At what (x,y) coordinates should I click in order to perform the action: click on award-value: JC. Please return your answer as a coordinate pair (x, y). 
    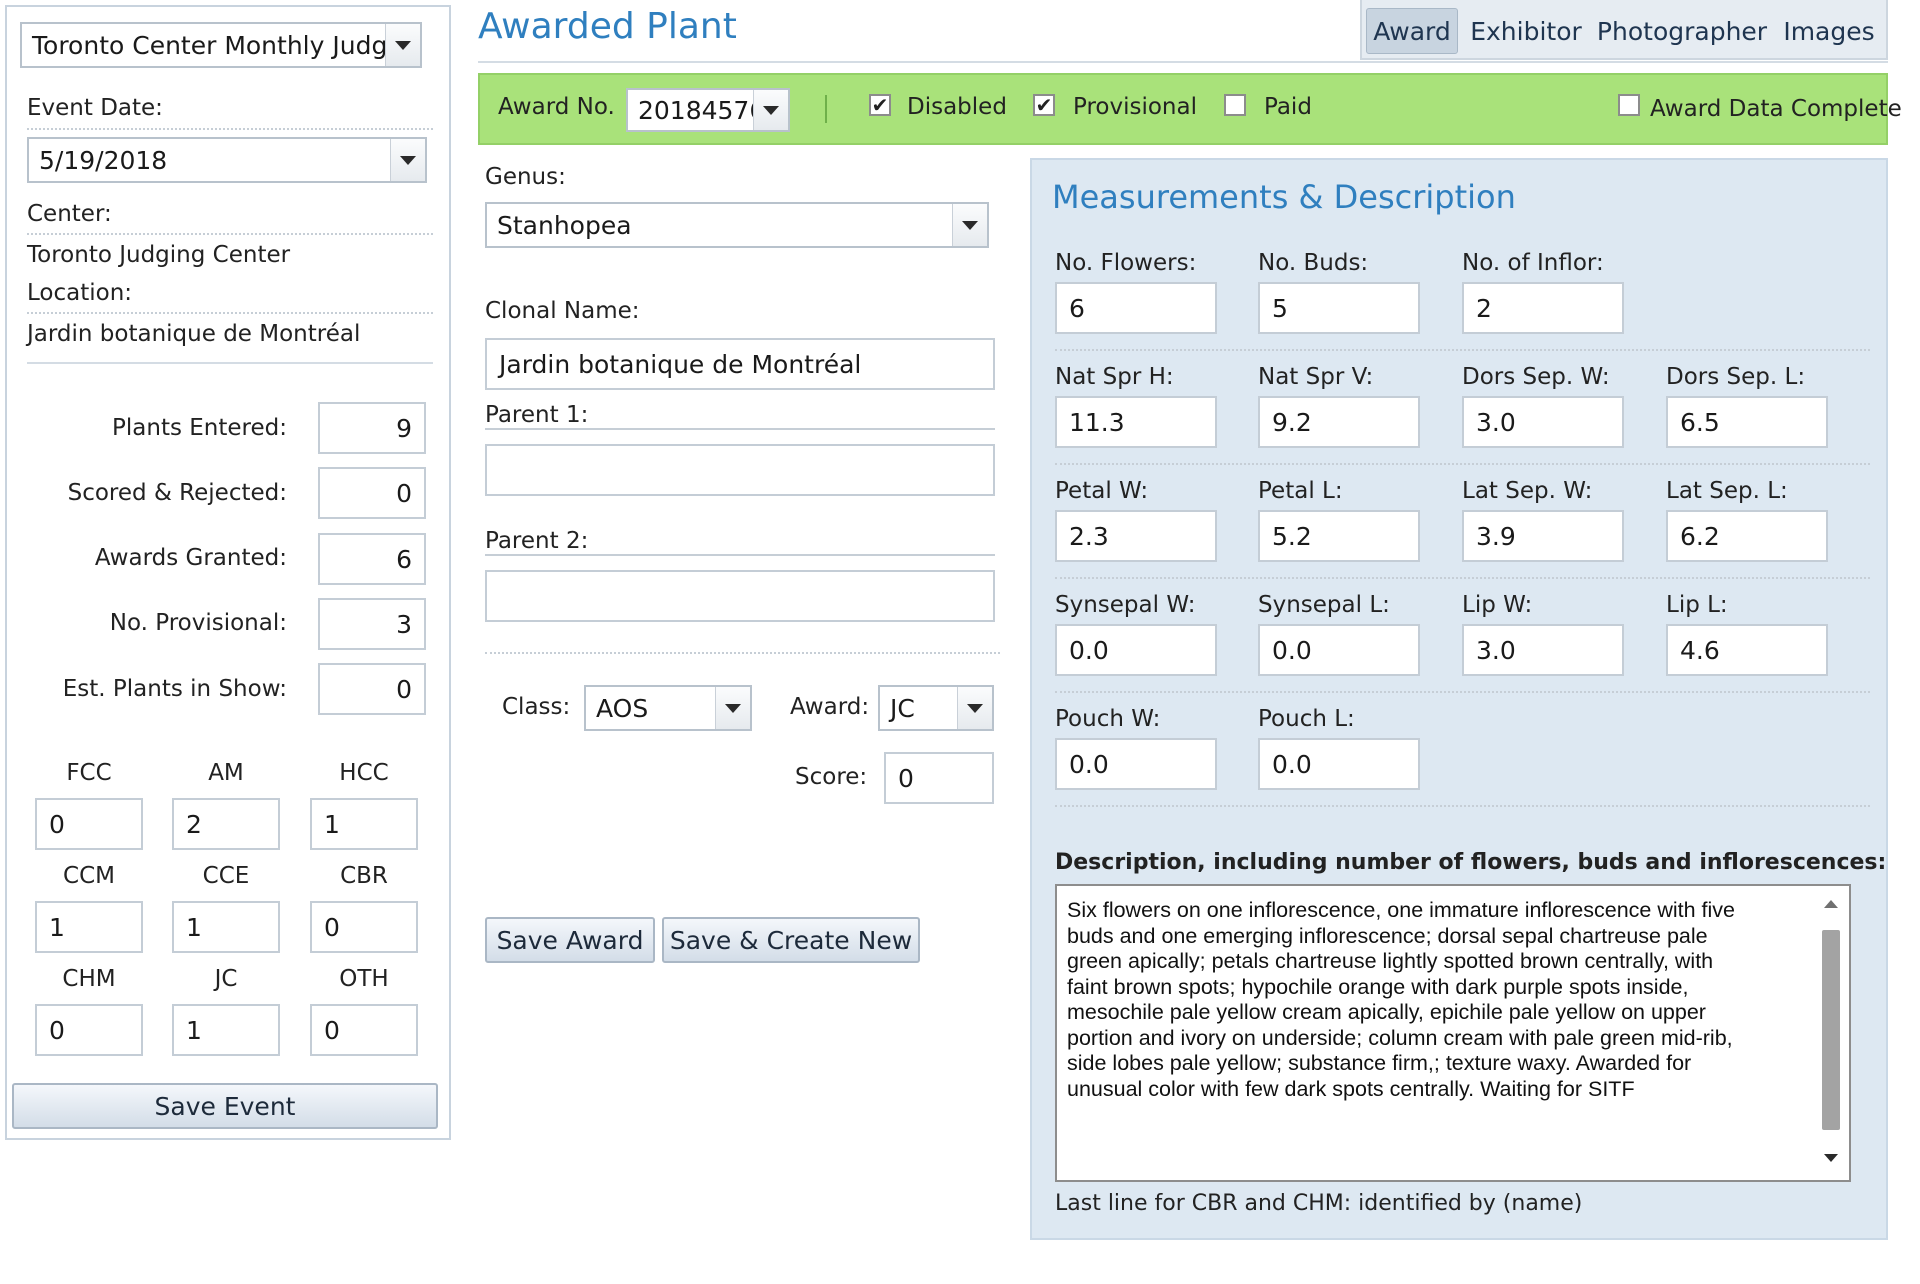
    Looking at the image, I should click on (902, 708).